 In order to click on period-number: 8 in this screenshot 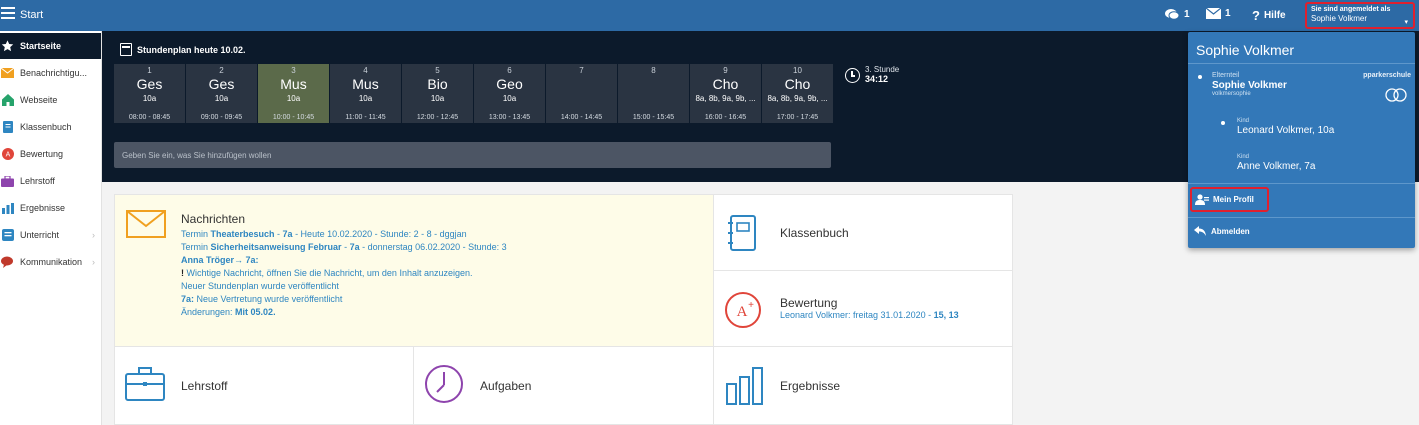, I will do `click(653, 70)`.